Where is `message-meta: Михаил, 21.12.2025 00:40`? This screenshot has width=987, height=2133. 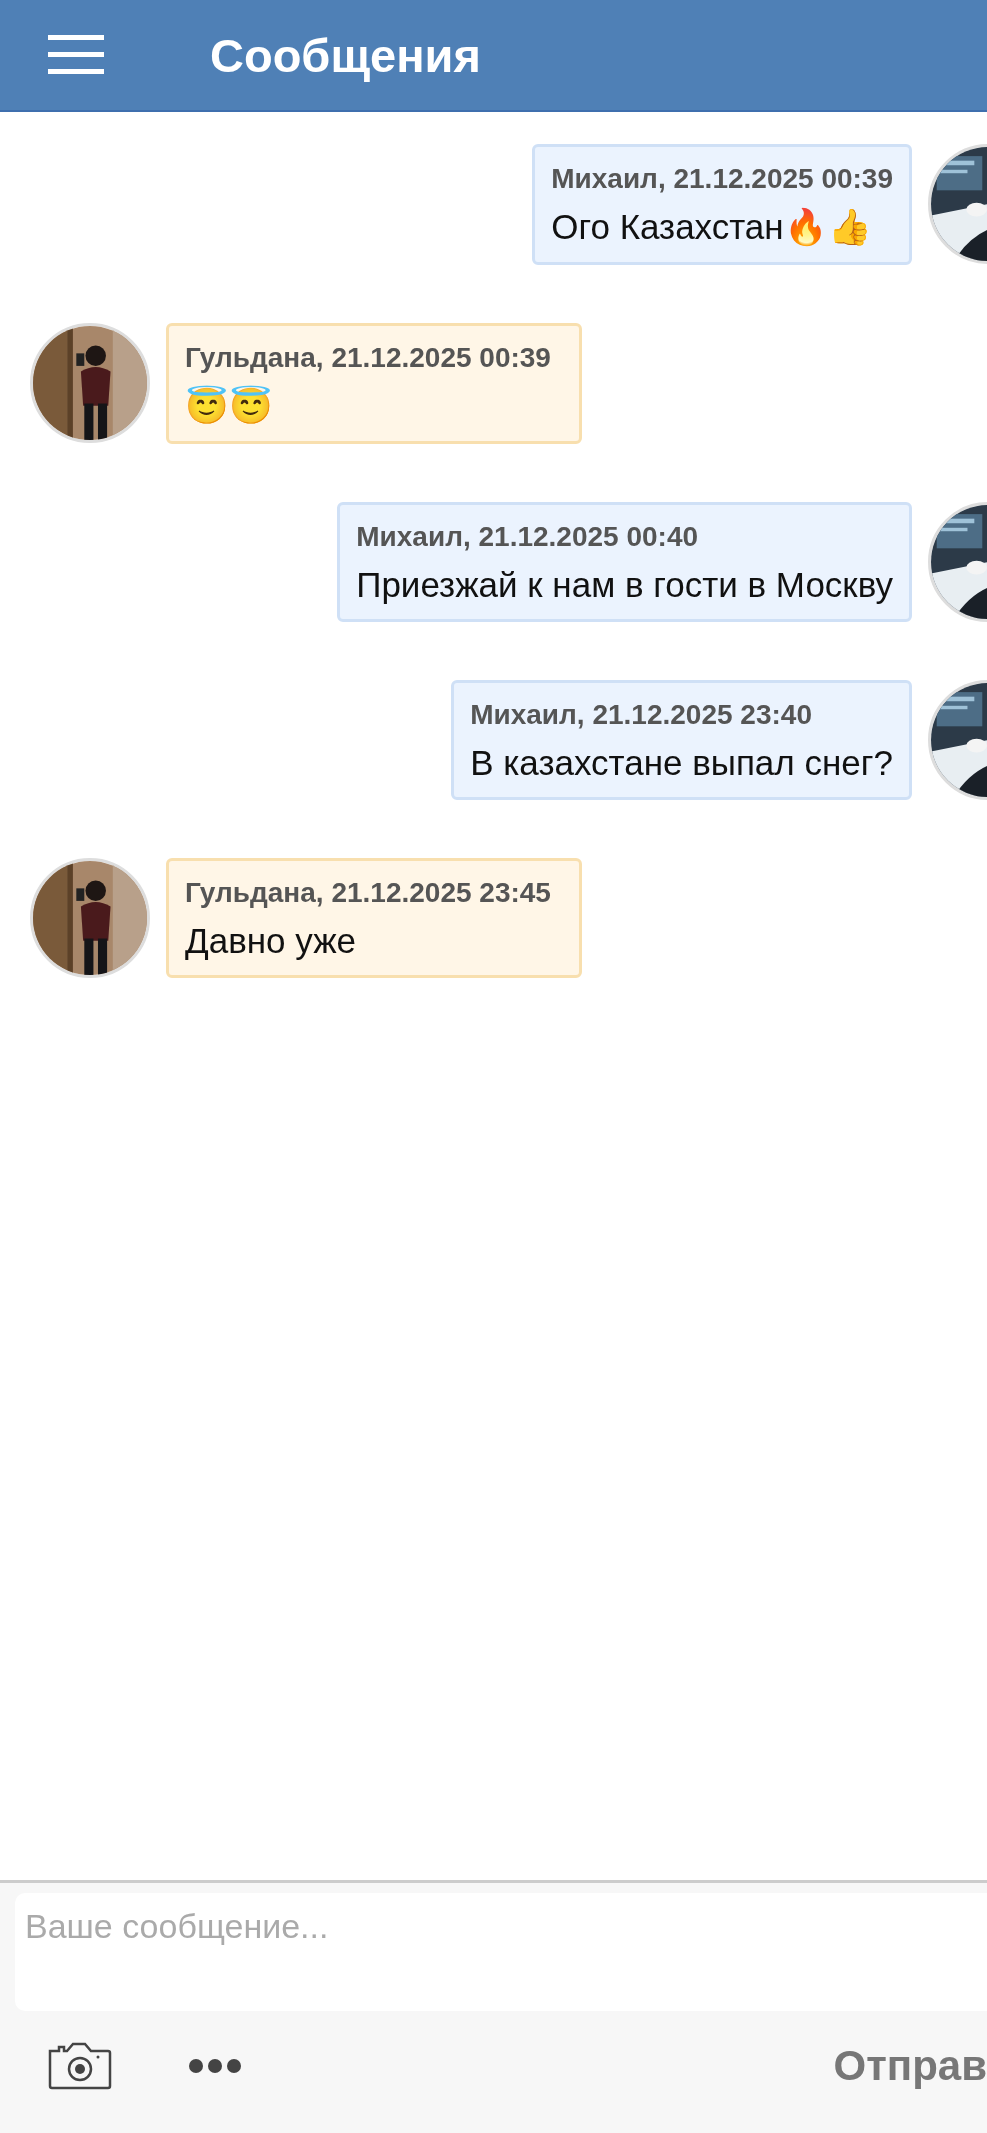 message-meta: Михаил, 21.12.2025 00:40 is located at coordinates (528, 537).